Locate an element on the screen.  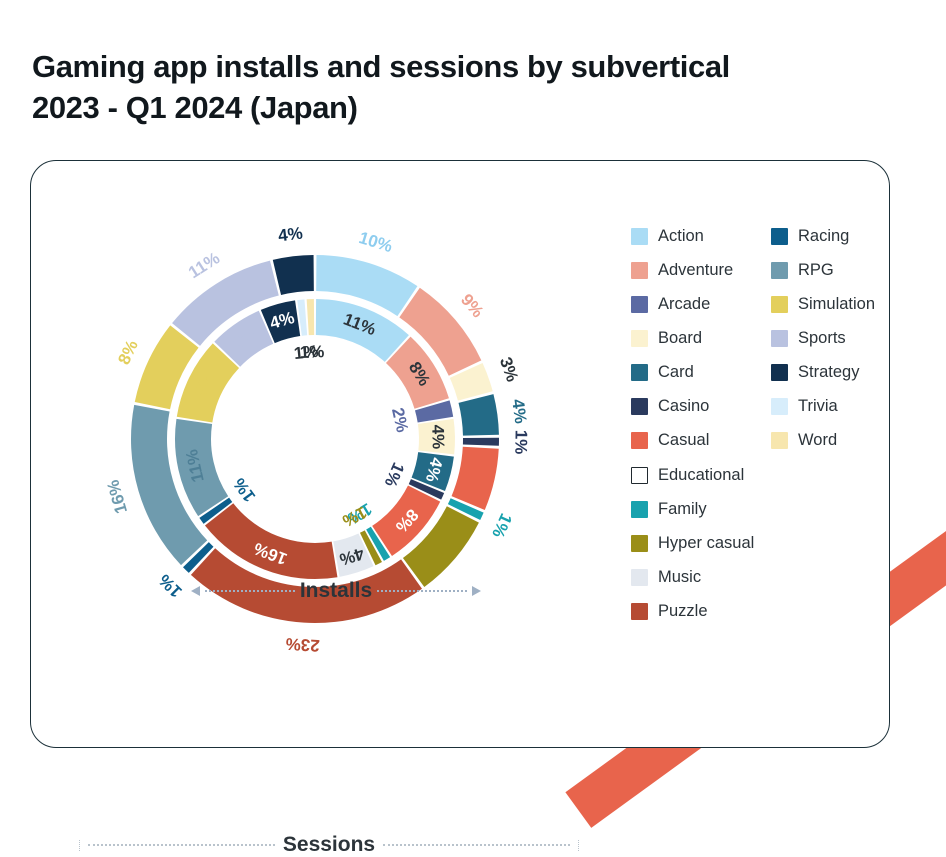
slice-label-sessions-sports: 11% is located at coordinates (204, 265).